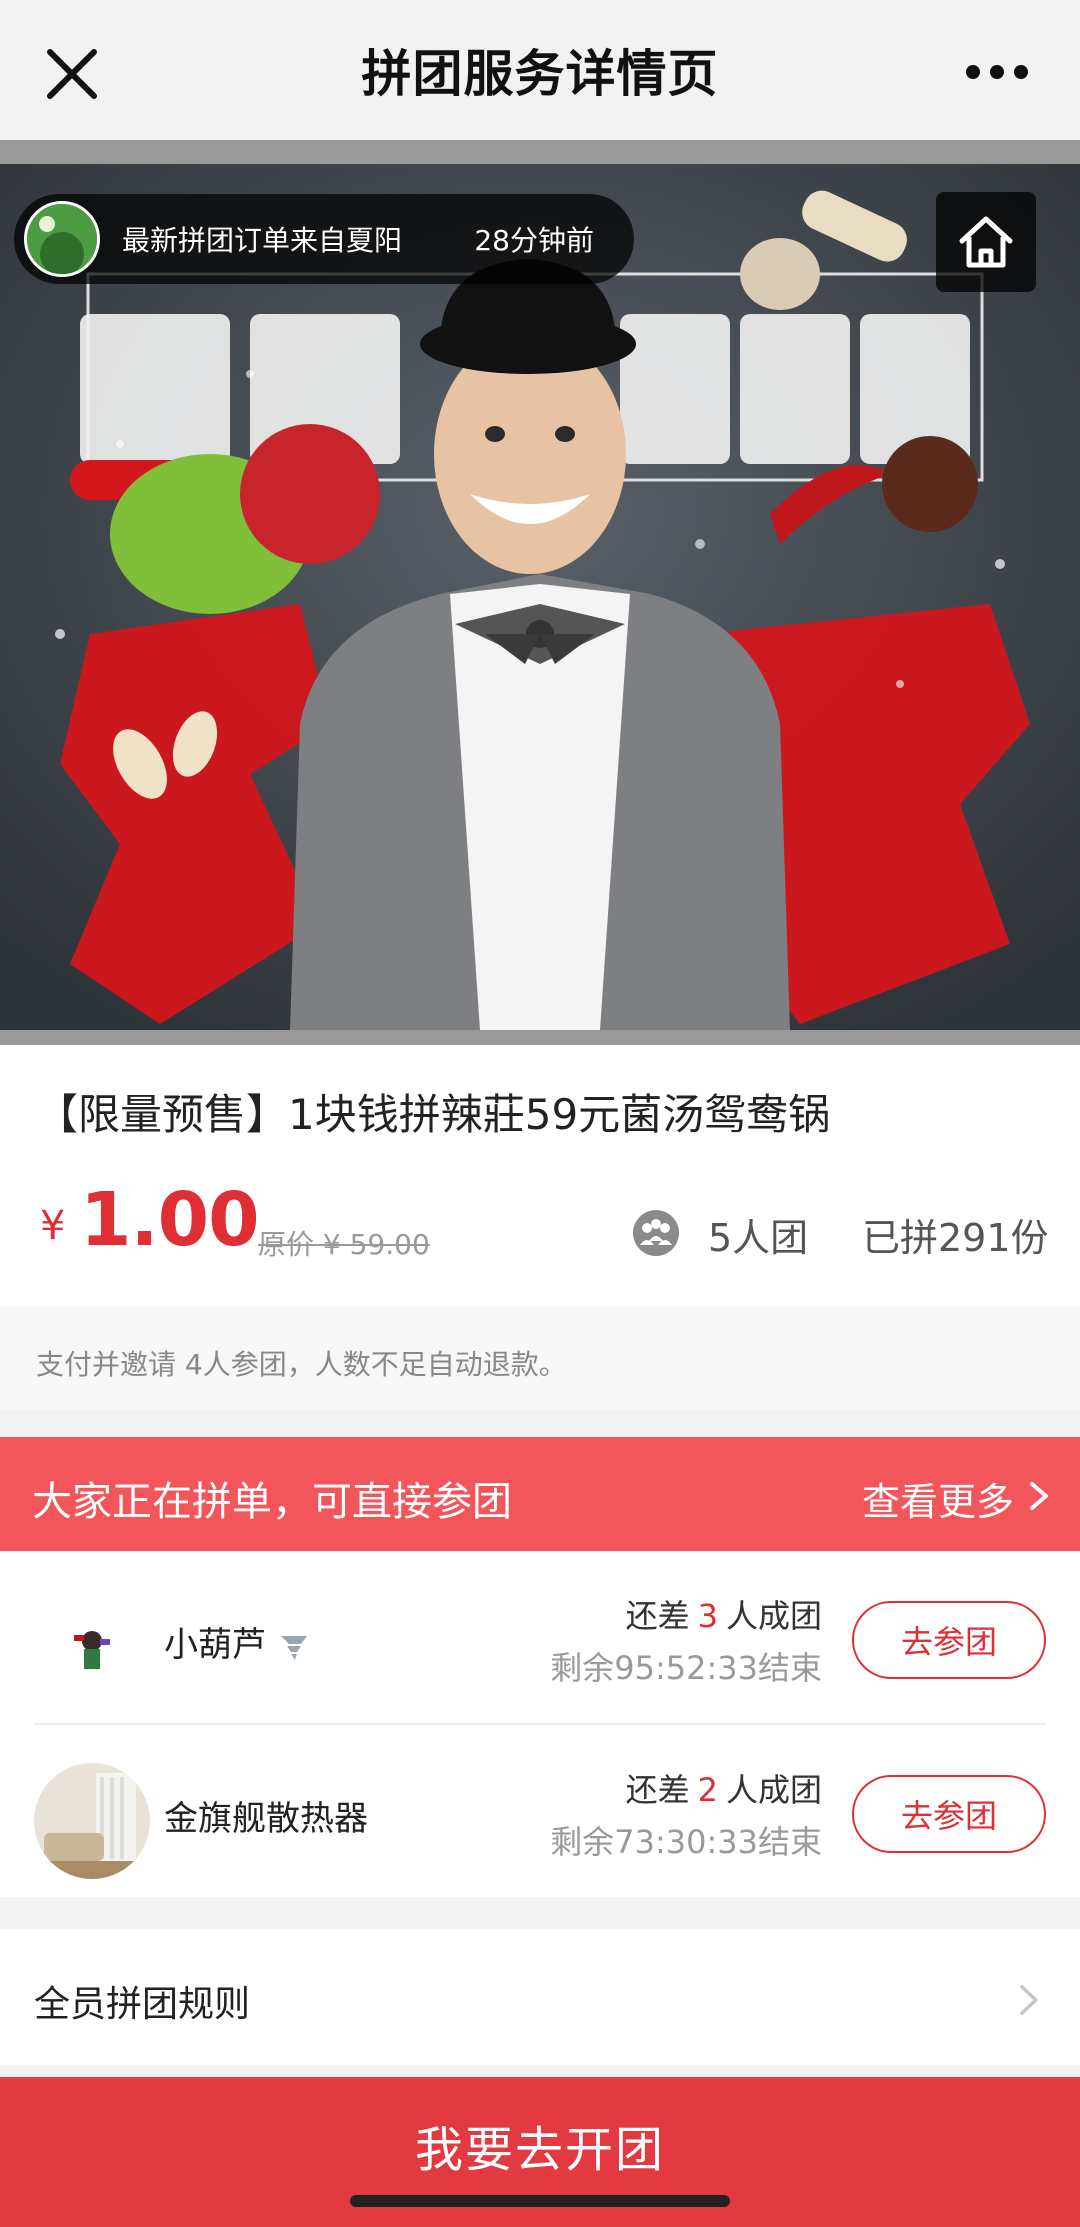  What do you see at coordinates (723, 1616) in the screenshot?
I see `members-needed: 还差 3 人成团` at bounding box center [723, 1616].